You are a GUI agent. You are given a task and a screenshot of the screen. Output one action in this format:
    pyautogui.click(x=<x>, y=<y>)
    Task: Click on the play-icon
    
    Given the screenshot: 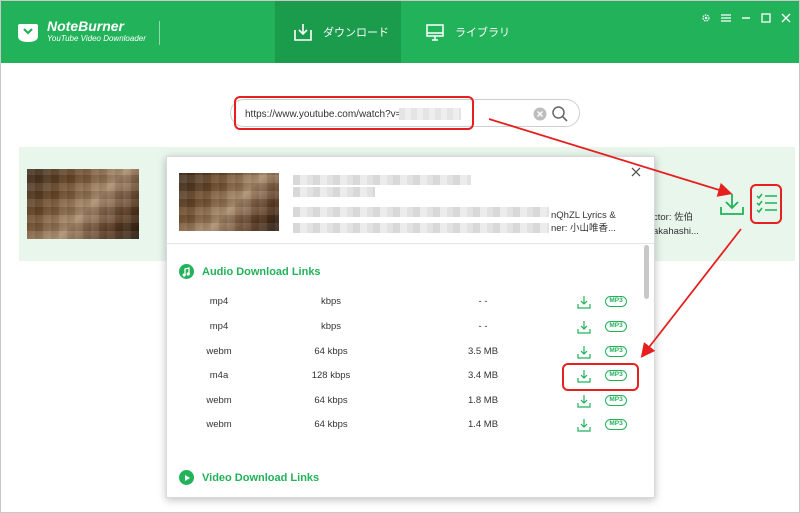 What is the action you would take?
    pyautogui.click(x=186, y=477)
    